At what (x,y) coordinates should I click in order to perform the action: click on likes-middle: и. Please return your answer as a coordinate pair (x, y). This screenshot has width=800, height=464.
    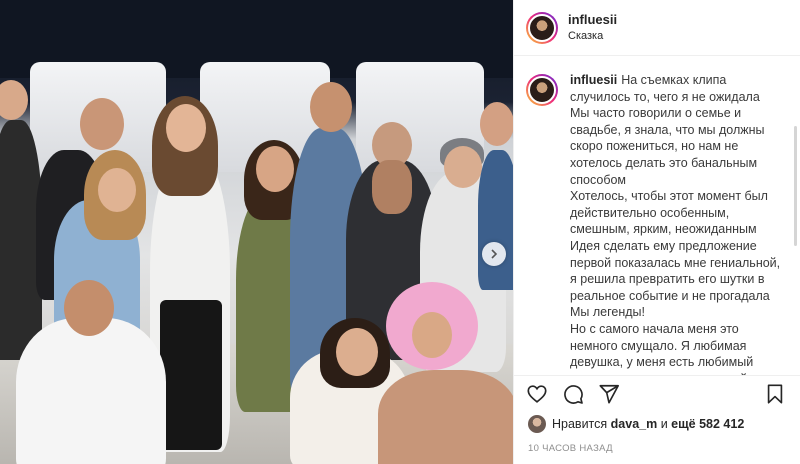
    Looking at the image, I should click on (664, 424).